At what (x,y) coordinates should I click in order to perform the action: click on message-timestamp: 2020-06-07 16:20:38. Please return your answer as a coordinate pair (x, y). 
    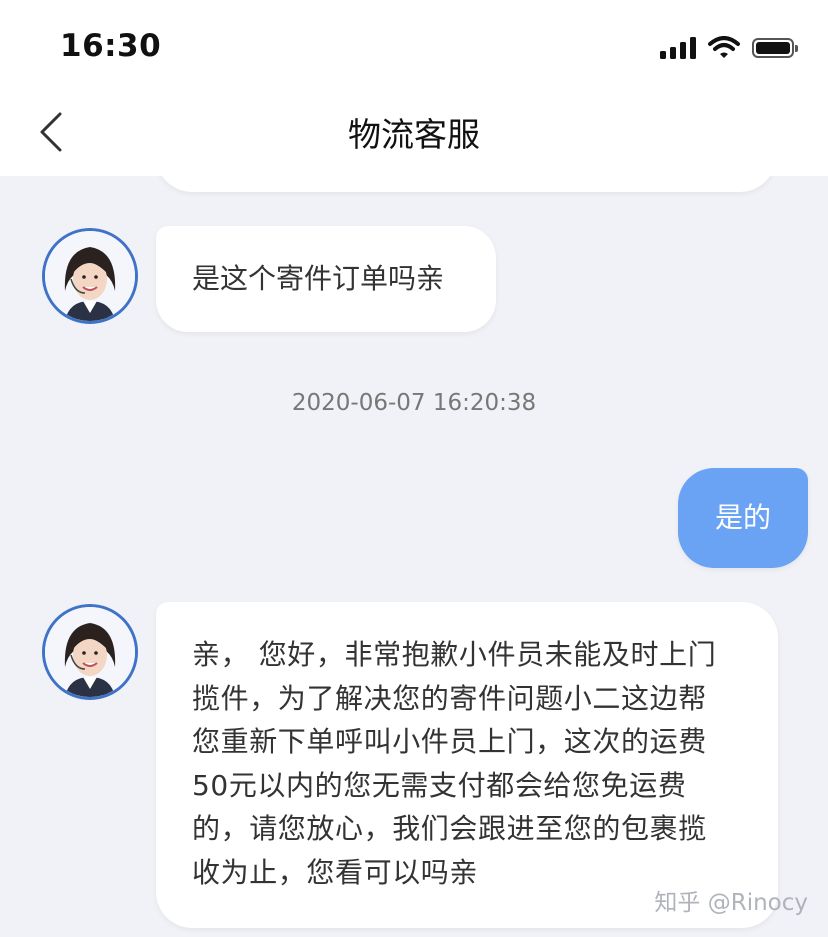
    Looking at the image, I should click on (414, 403).